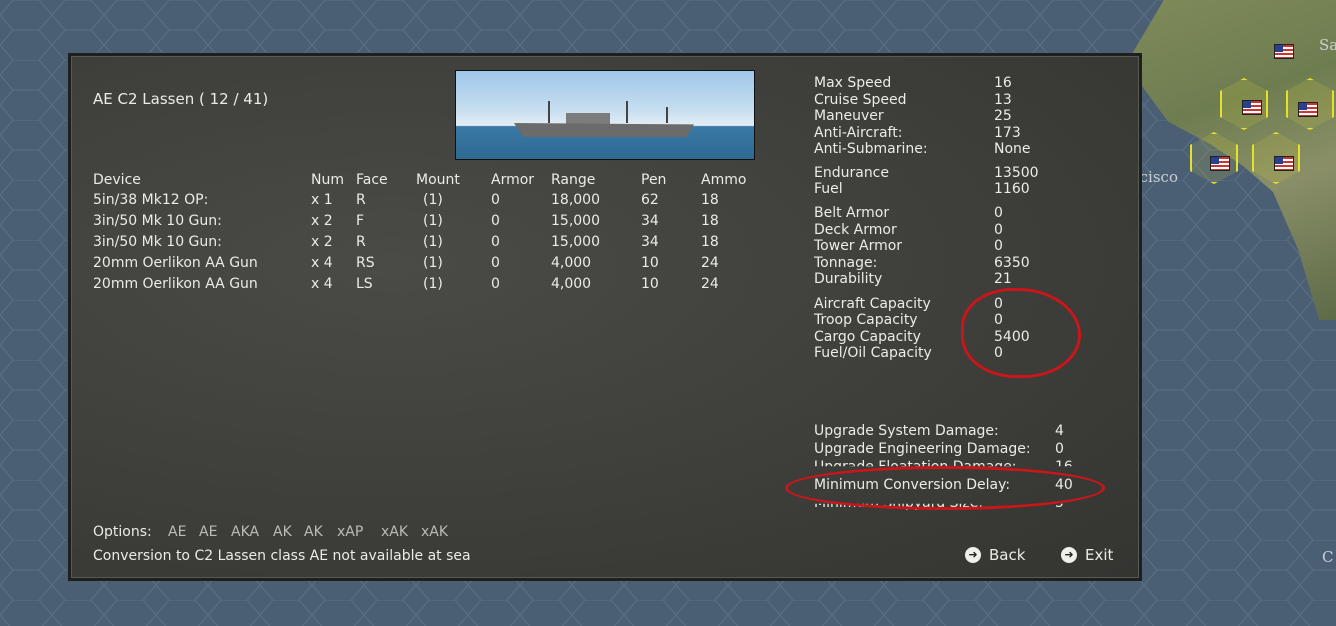  What do you see at coordinates (922, 449) in the screenshot?
I see `stat-label: Upgrade Engineering Damage:` at bounding box center [922, 449].